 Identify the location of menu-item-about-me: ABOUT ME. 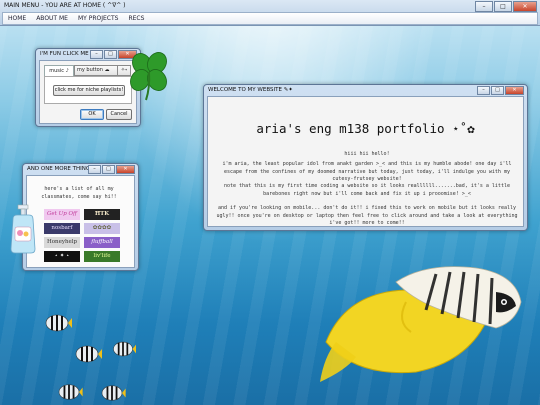
(52, 18).